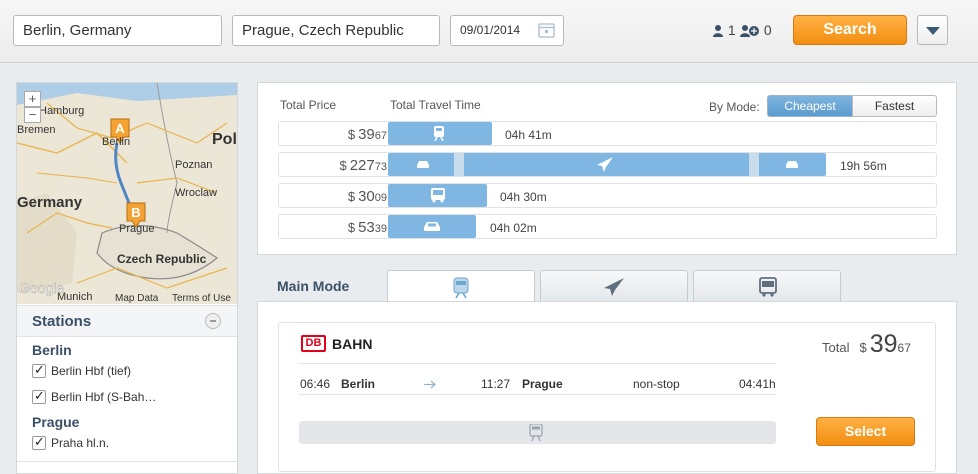 This screenshot has width=978, height=474. What do you see at coordinates (537, 394) in the screenshot?
I see `divider` at bounding box center [537, 394].